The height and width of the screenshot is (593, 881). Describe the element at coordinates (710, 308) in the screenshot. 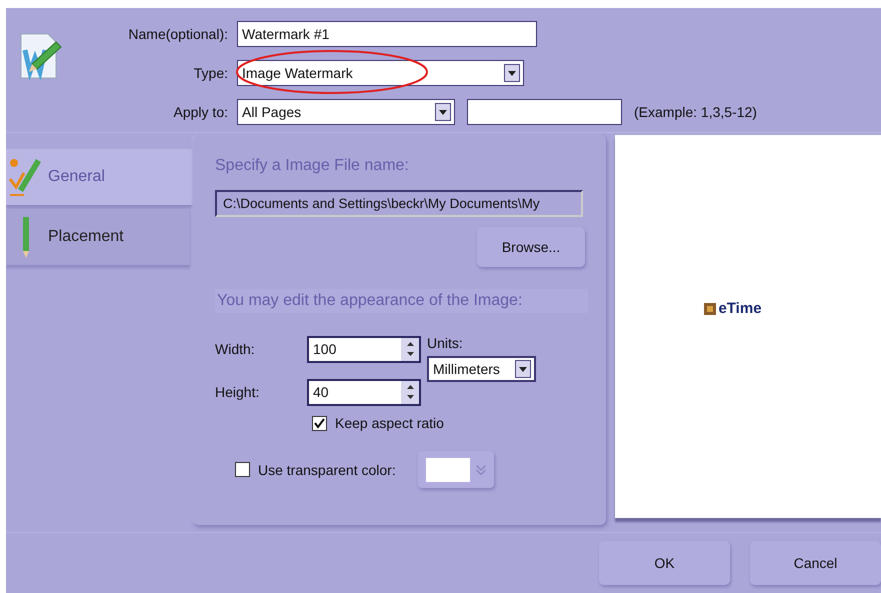

I see `logo-icon` at that location.